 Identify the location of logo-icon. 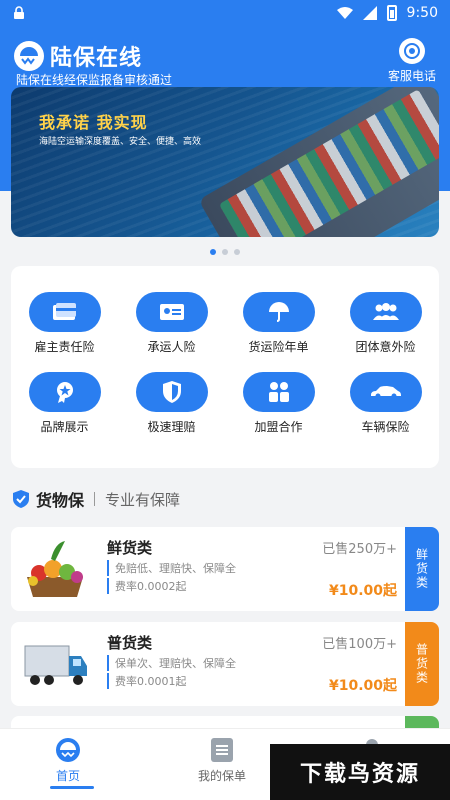
(29, 56).